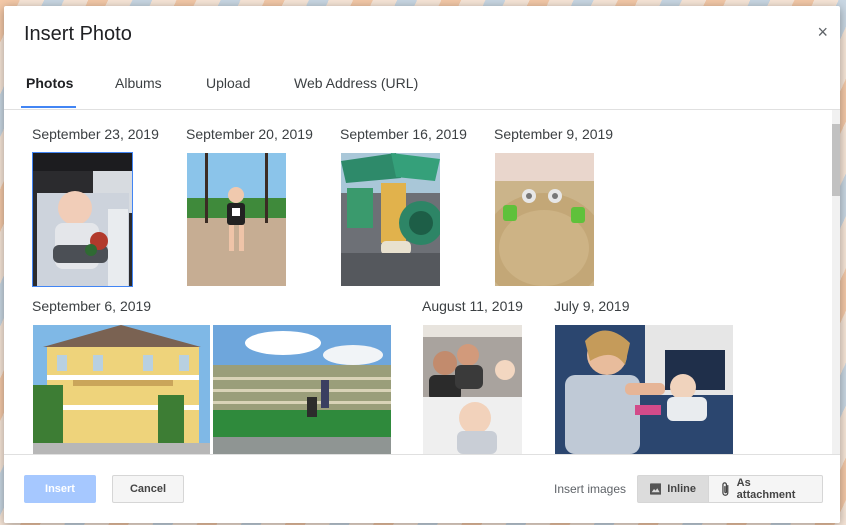 The image size is (846, 525). Describe the element at coordinates (836, 282) in the screenshot. I see `vertical-scrollbar` at that location.